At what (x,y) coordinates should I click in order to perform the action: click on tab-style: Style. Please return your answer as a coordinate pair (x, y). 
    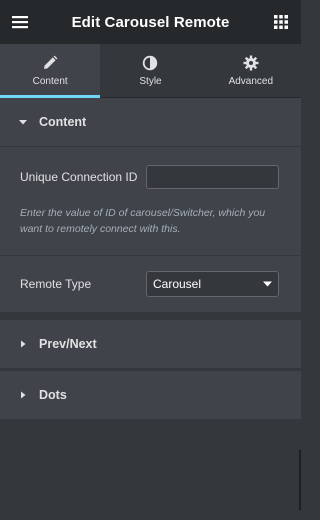
    Looking at the image, I should click on (150, 70).